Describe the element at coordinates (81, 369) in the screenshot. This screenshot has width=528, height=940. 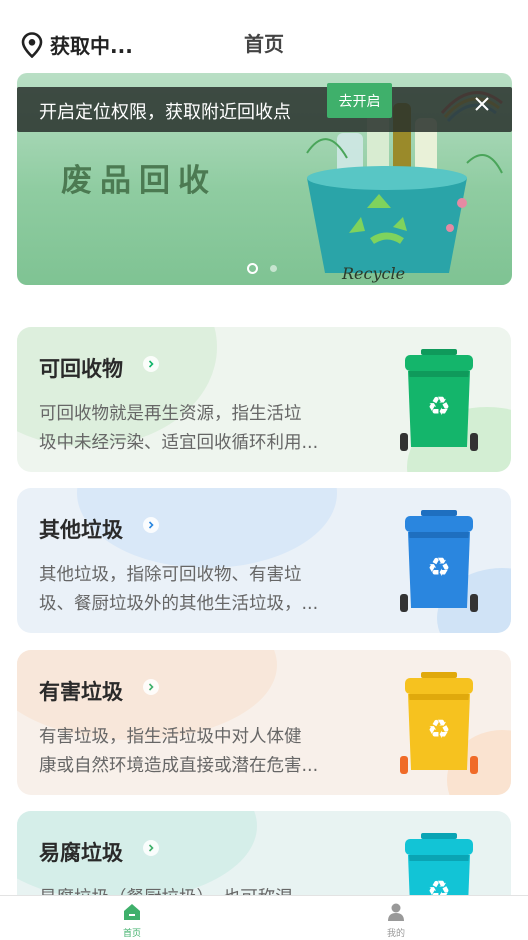
I see `category-title: 可回收物` at that location.